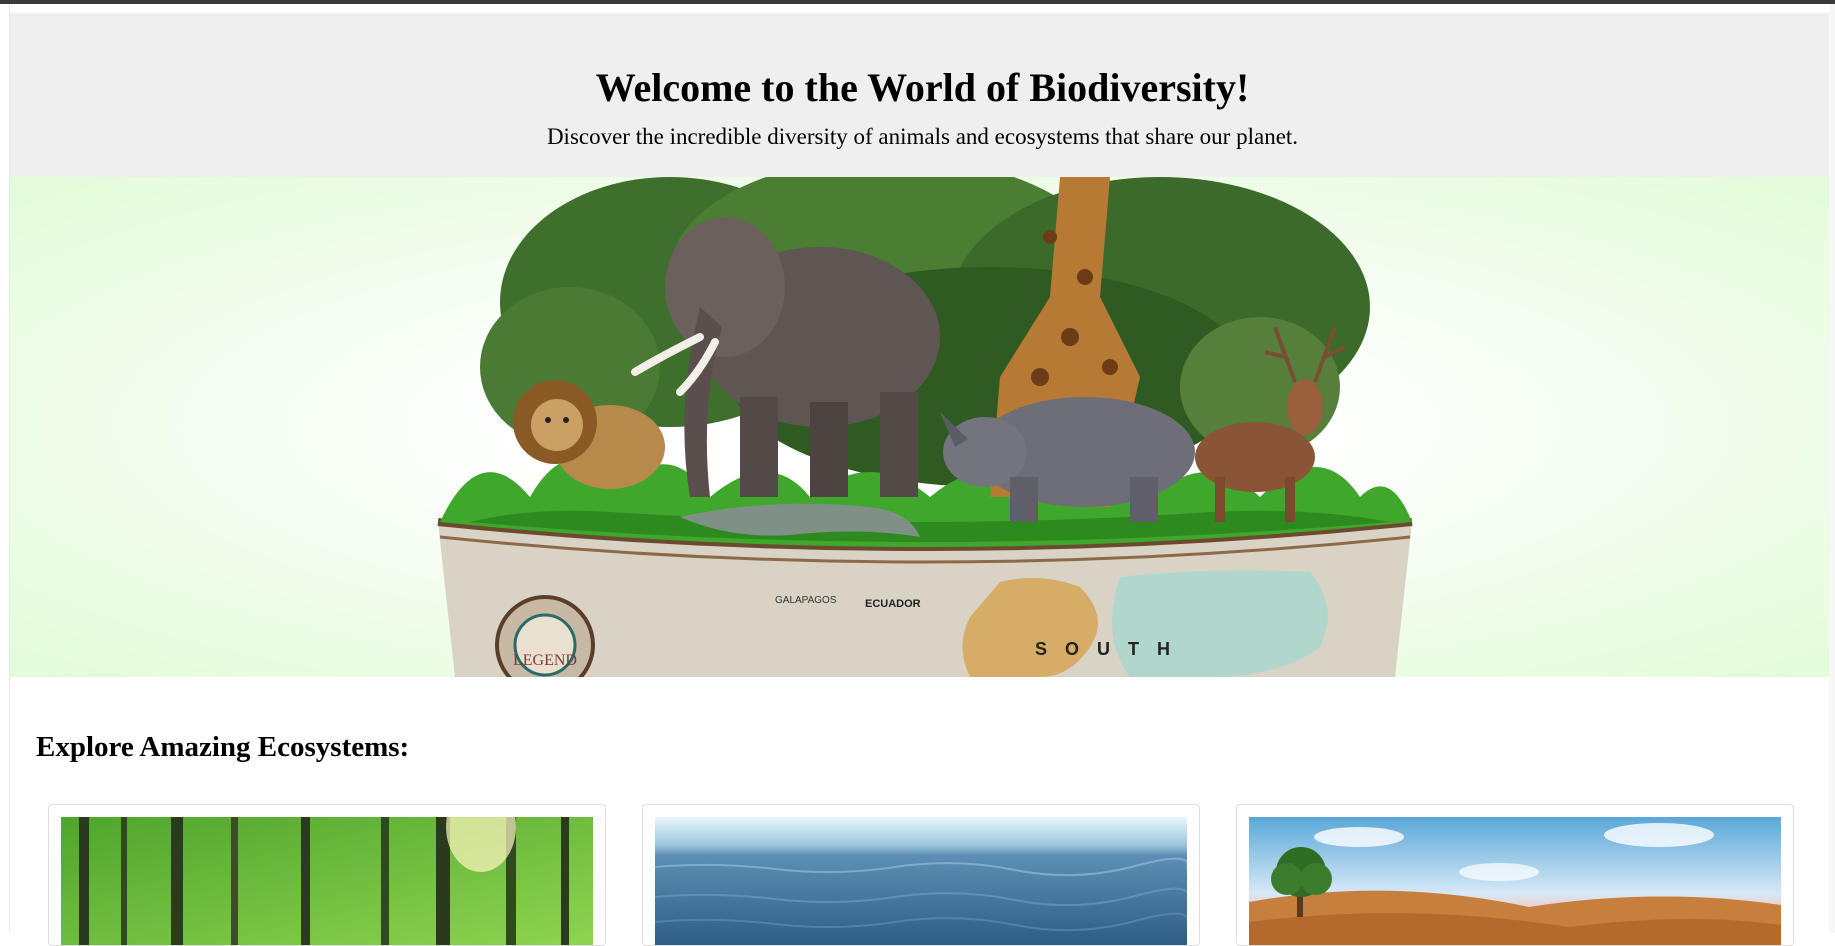 The height and width of the screenshot is (946, 1835). I want to click on window-right-edge, so click(1832, 468).